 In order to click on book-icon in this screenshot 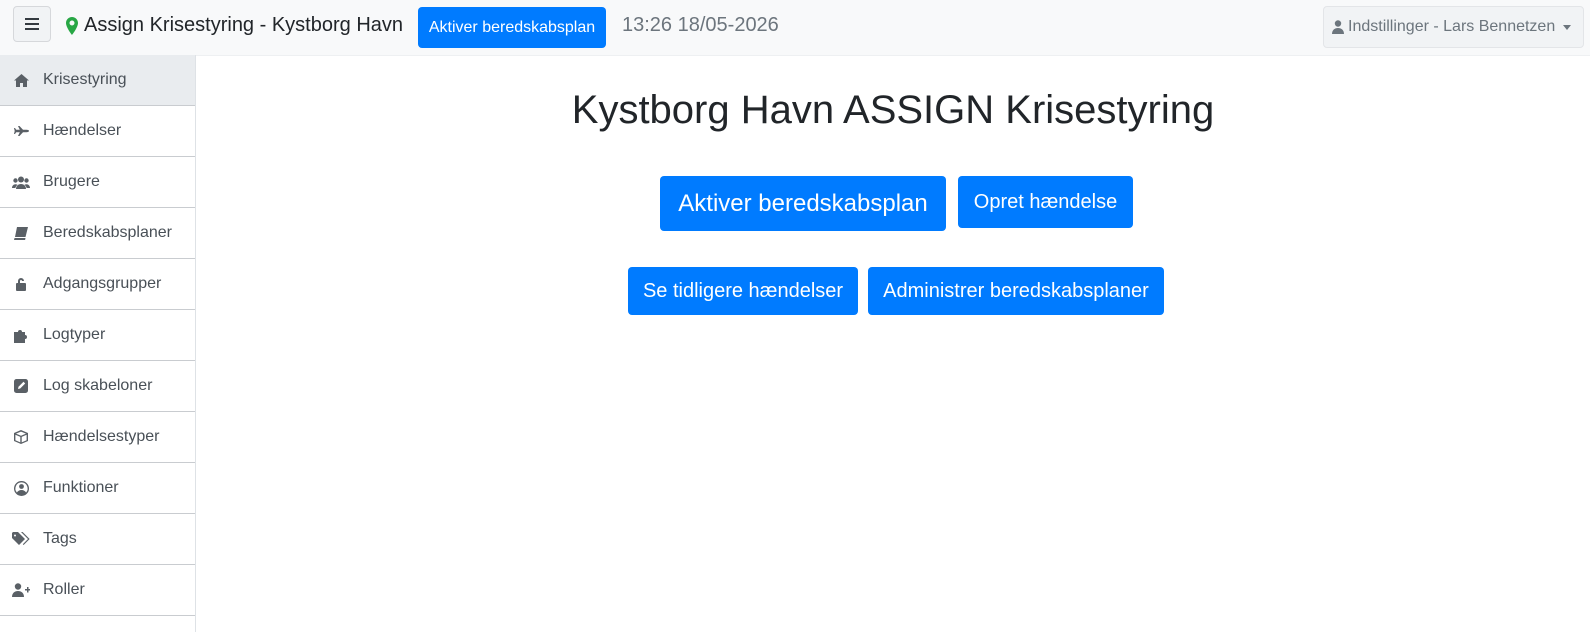, I will do `click(21, 233)`.